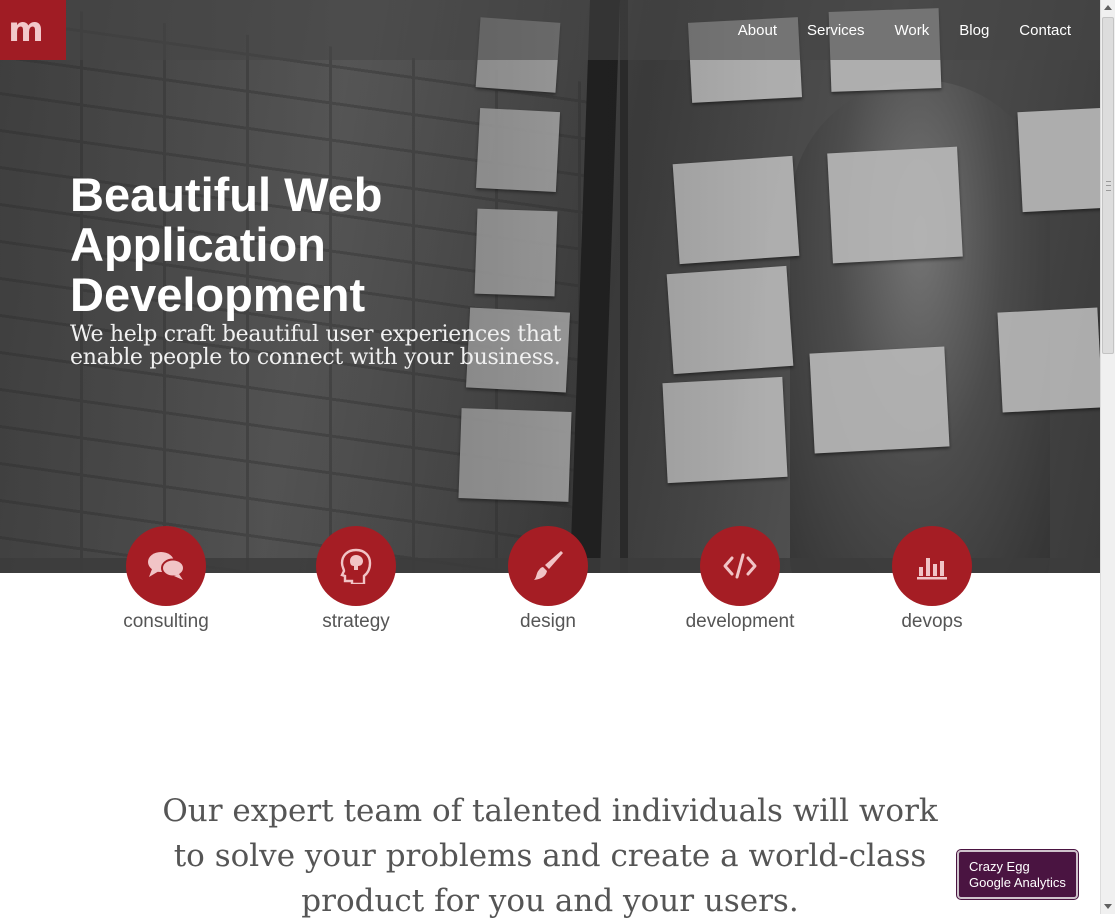 This screenshot has height=924, width=1115. I want to click on bar-chart-icon, so click(932, 569).